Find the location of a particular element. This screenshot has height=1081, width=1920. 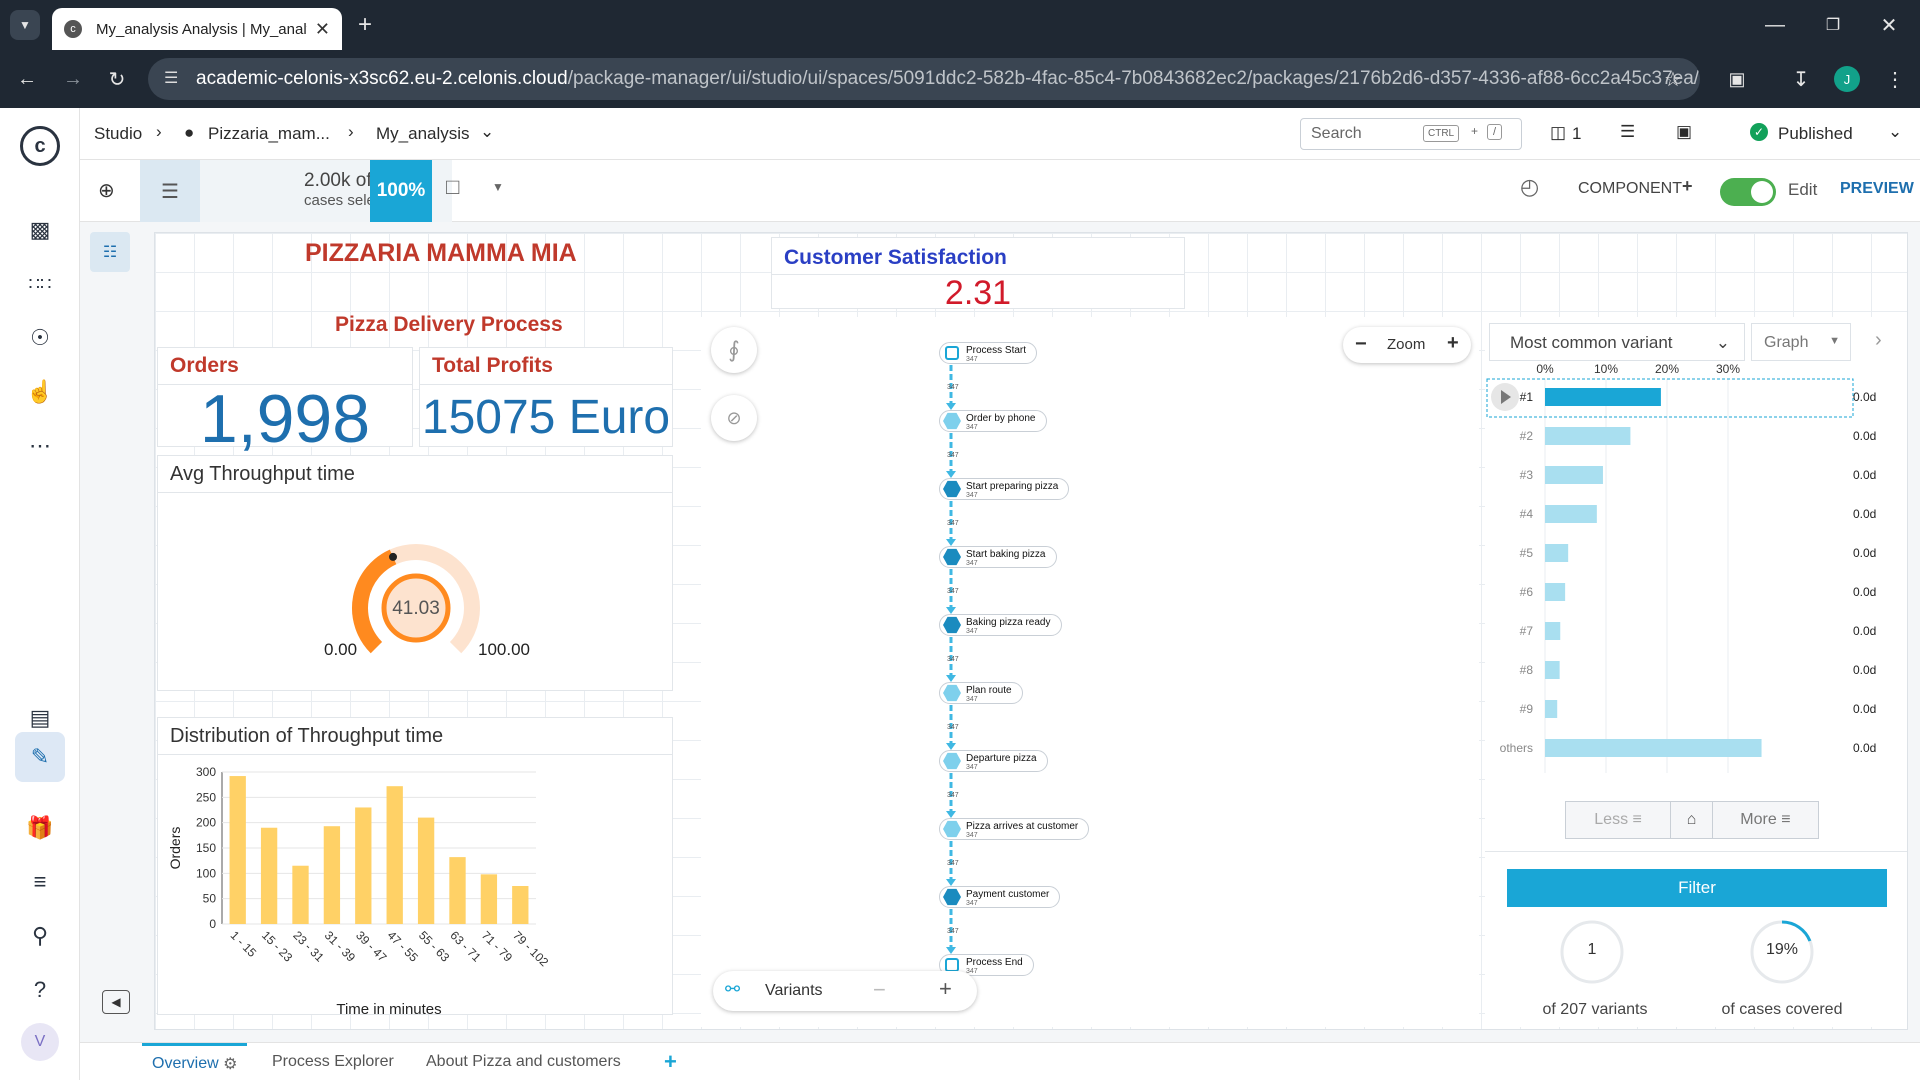

variant-label: #8 is located at coordinates (1527, 670).